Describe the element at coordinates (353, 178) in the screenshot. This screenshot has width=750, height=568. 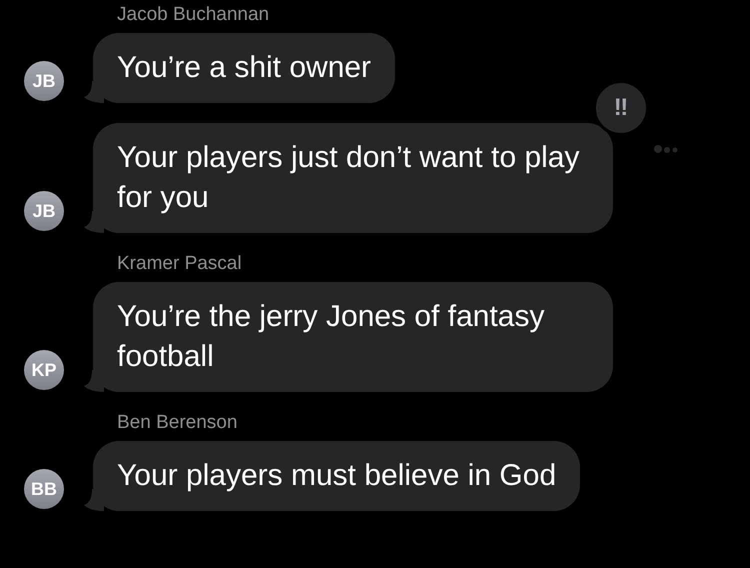
I see `message-bubble: Your players just don’t want to play for you` at that location.